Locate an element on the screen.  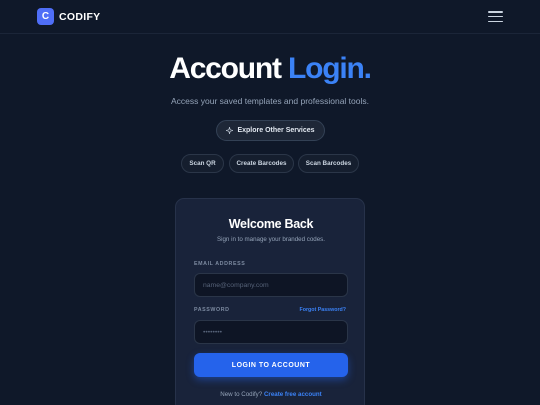
top-navigation-bar: C CODIFY is located at coordinates (270, 17).